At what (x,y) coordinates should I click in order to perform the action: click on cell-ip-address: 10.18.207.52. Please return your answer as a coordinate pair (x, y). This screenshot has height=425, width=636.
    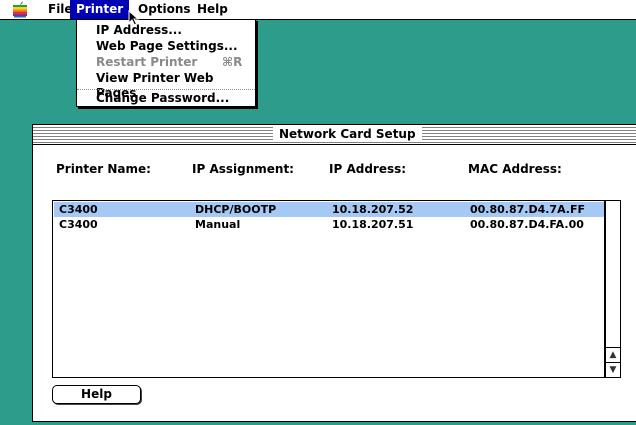
    Looking at the image, I should click on (373, 209).